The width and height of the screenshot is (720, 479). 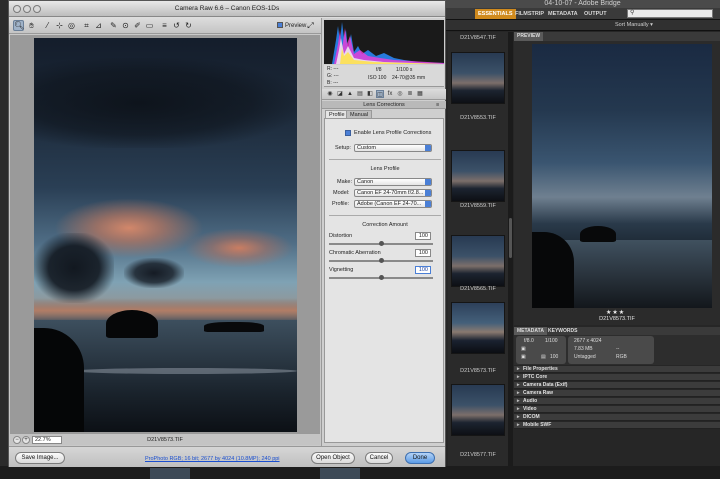 What do you see at coordinates (634, 25) in the screenshot?
I see `sort-dropdown: Sort Manually ▾` at bounding box center [634, 25].